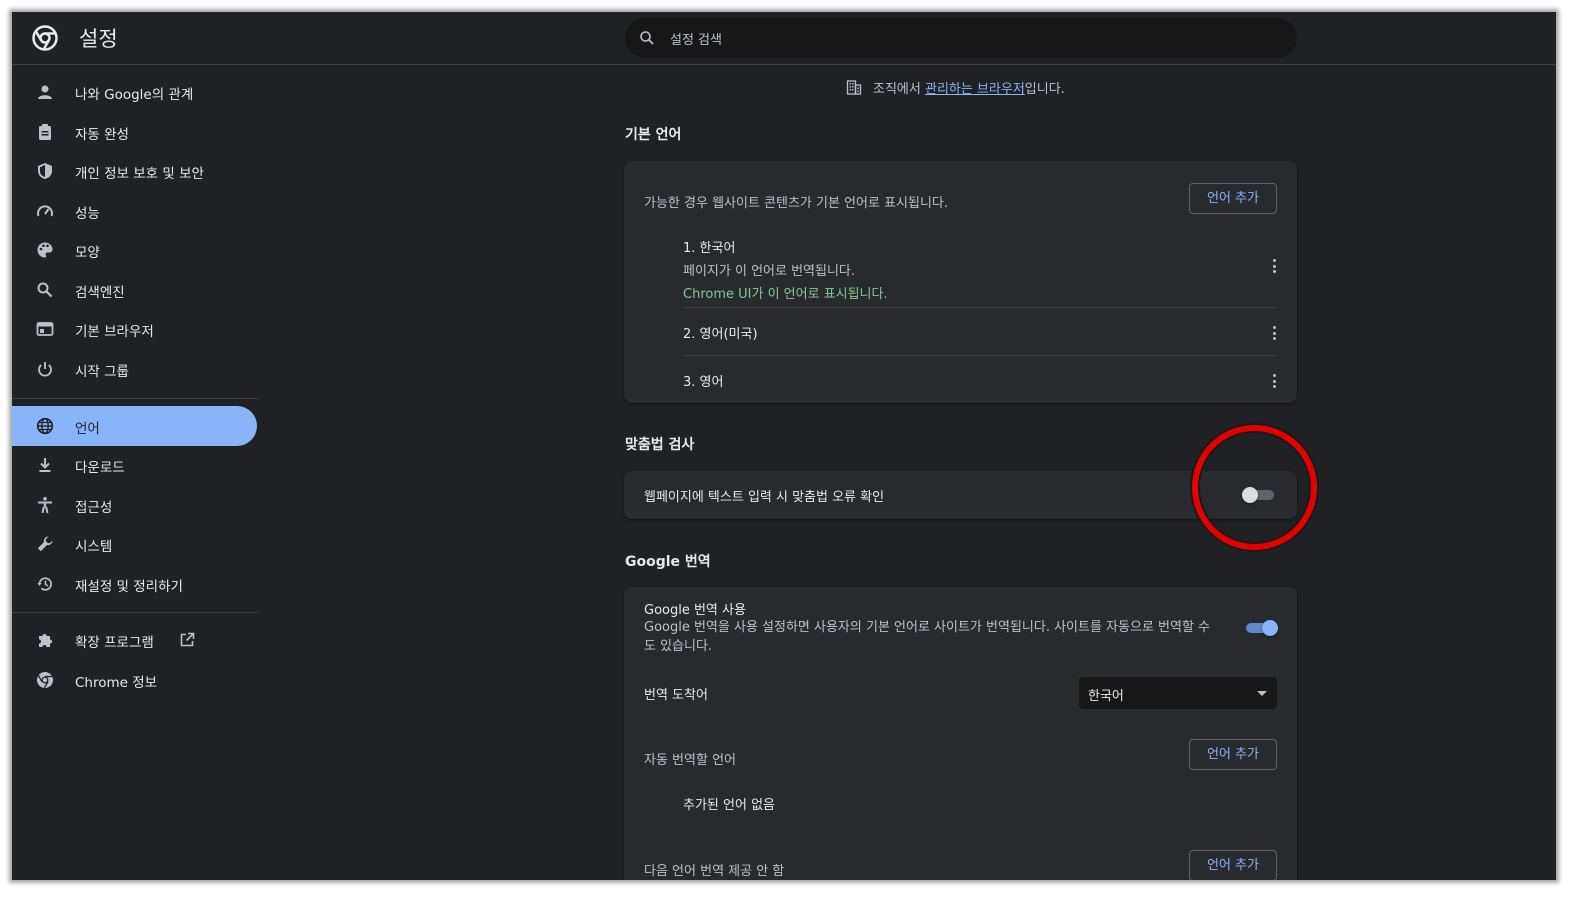 This screenshot has height=903, width=1586. What do you see at coordinates (729, 805) in the screenshot?
I see `auto-translate-empty: 추가된 언어 없음` at bounding box center [729, 805].